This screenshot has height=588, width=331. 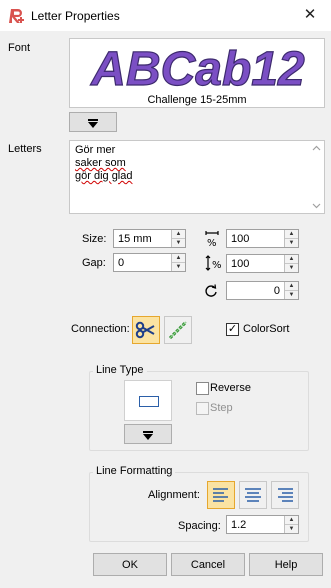 What do you see at coordinates (75, 16) in the screenshot?
I see `window-title: Letter Properties` at bounding box center [75, 16].